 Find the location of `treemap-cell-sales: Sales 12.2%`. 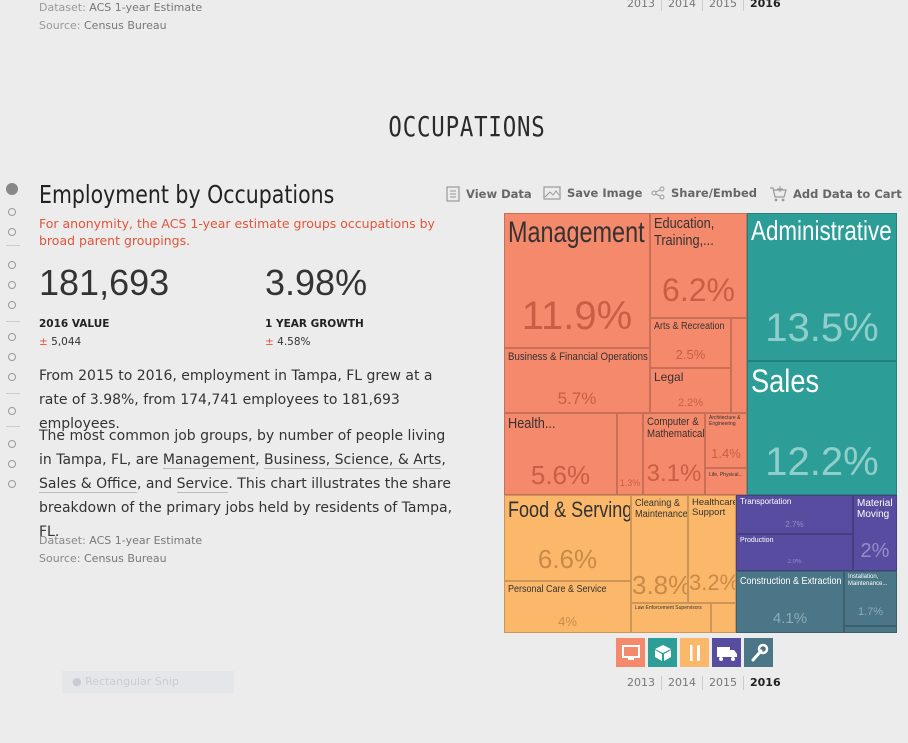

treemap-cell-sales: Sales 12.2% is located at coordinates (822, 428).